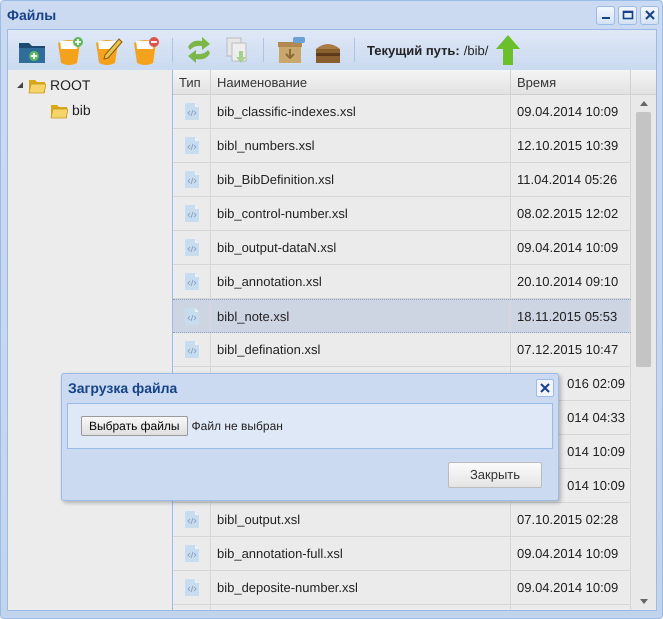  Describe the element at coordinates (402, 248) in the screenshot. I see `table-row: bib_output-dataN.xsl 09.04.2014 10:09` at that location.